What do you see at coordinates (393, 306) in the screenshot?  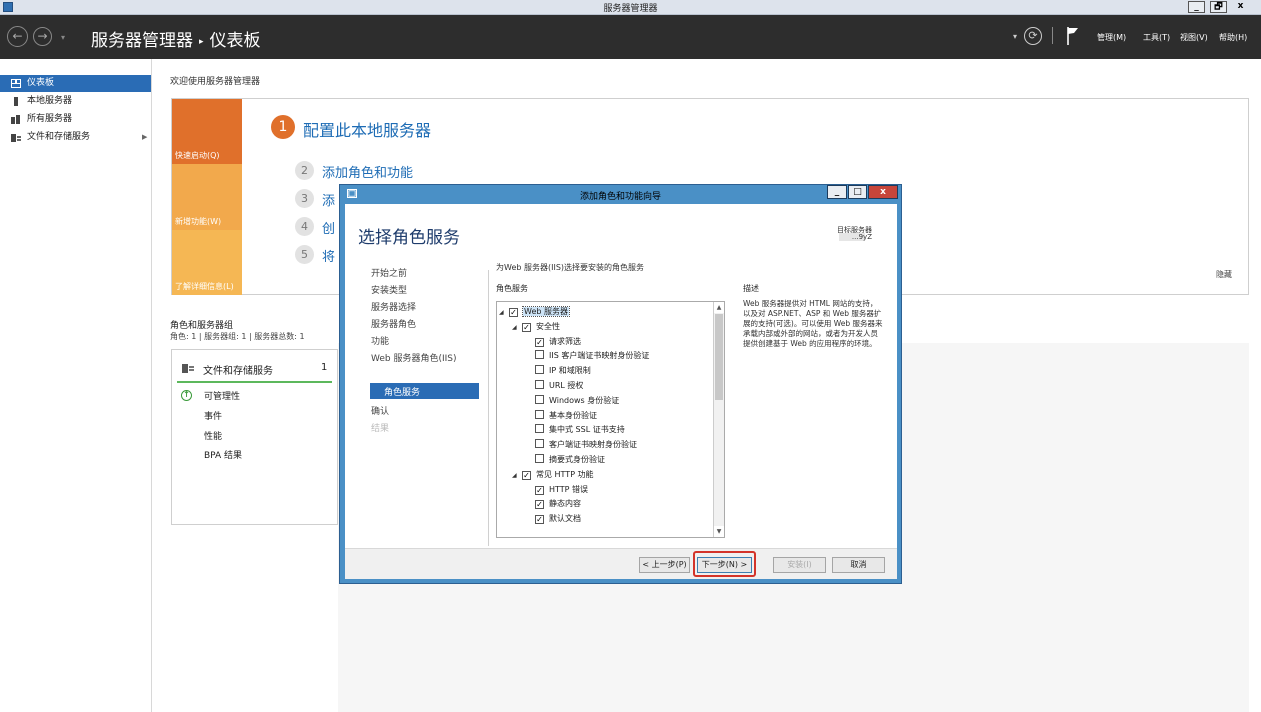 I see `wizard-nav-server-selection: 服务器选择` at bounding box center [393, 306].